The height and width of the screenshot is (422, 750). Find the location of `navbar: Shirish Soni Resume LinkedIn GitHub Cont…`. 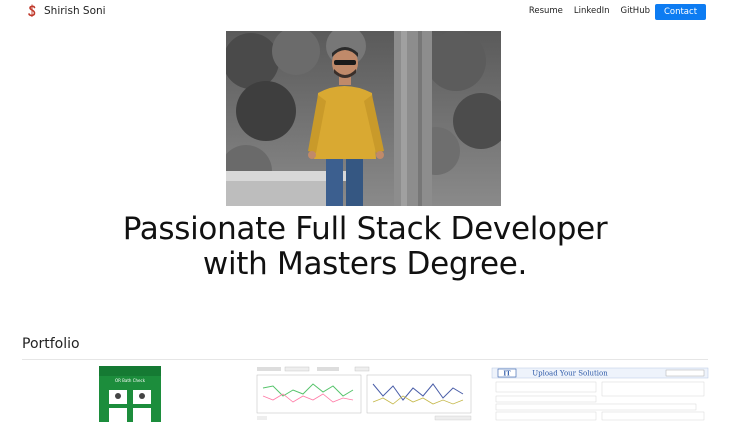

navbar: Shirish Soni Resume LinkedIn GitHub Cont… is located at coordinates (375, 14).